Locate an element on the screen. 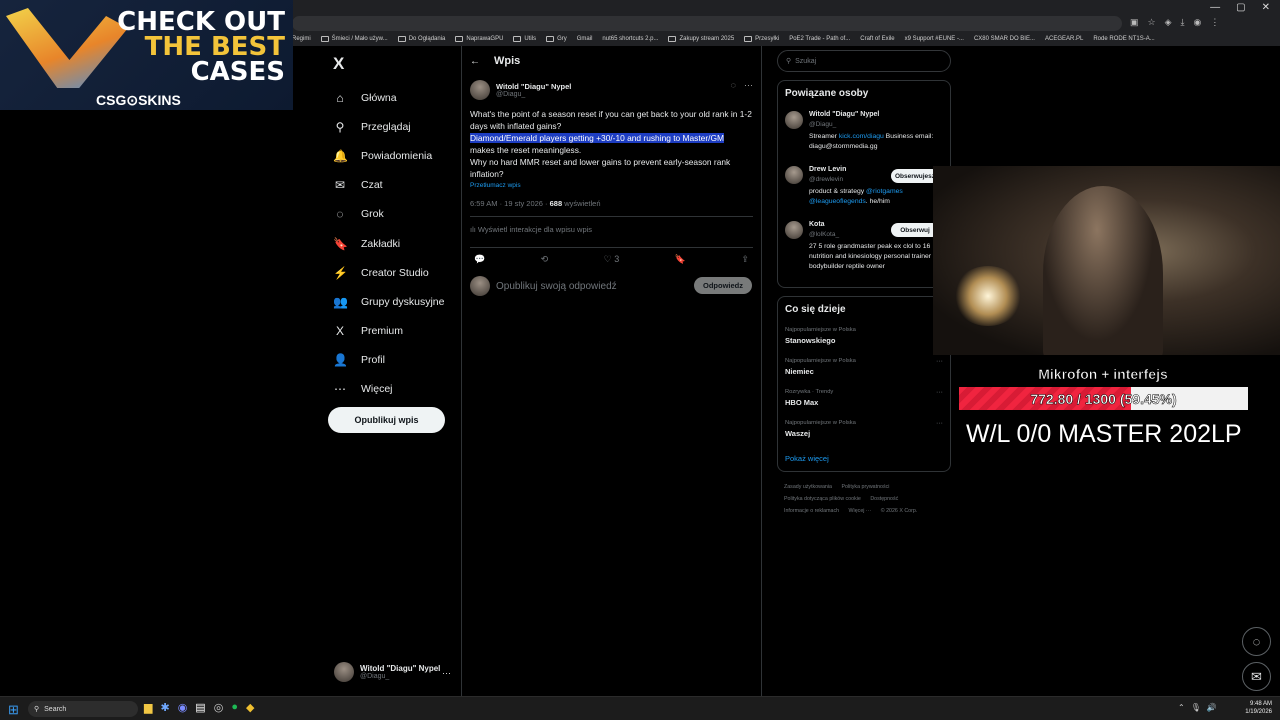 Image resolution: width=1280 pixels, height=720 pixels. bookmark: ACEGEAR.PL is located at coordinates (1064, 39).